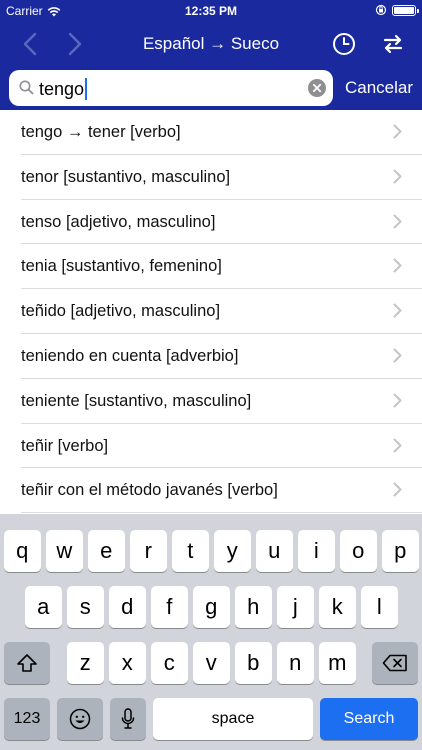 The width and height of the screenshot is (422, 750). What do you see at coordinates (64, 551) in the screenshot?
I see `key-w: w` at bounding box center [64, 551].